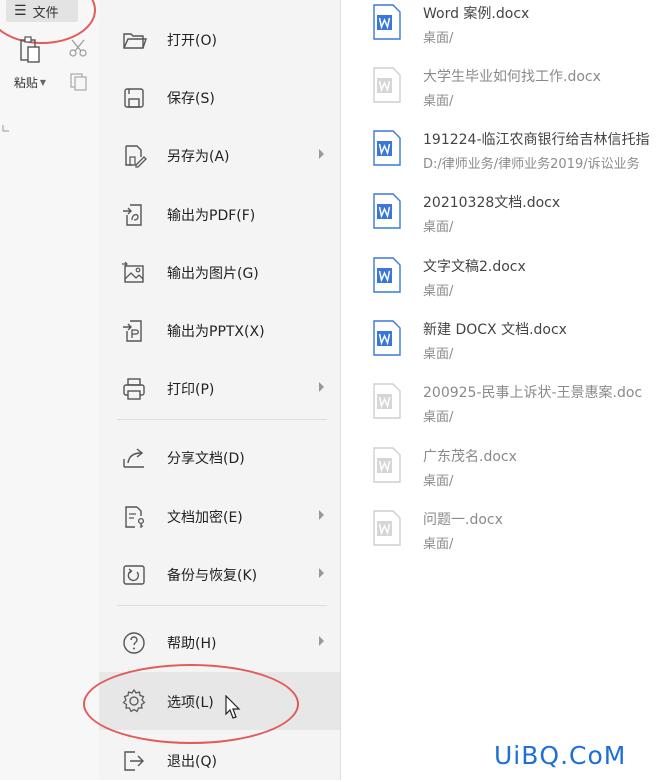 Image resolution: width=664 pixels, height=782 pixels. Describe the element at coordinates (5, 128) in the screenshot. I see `corner-mark-icon` at that location.